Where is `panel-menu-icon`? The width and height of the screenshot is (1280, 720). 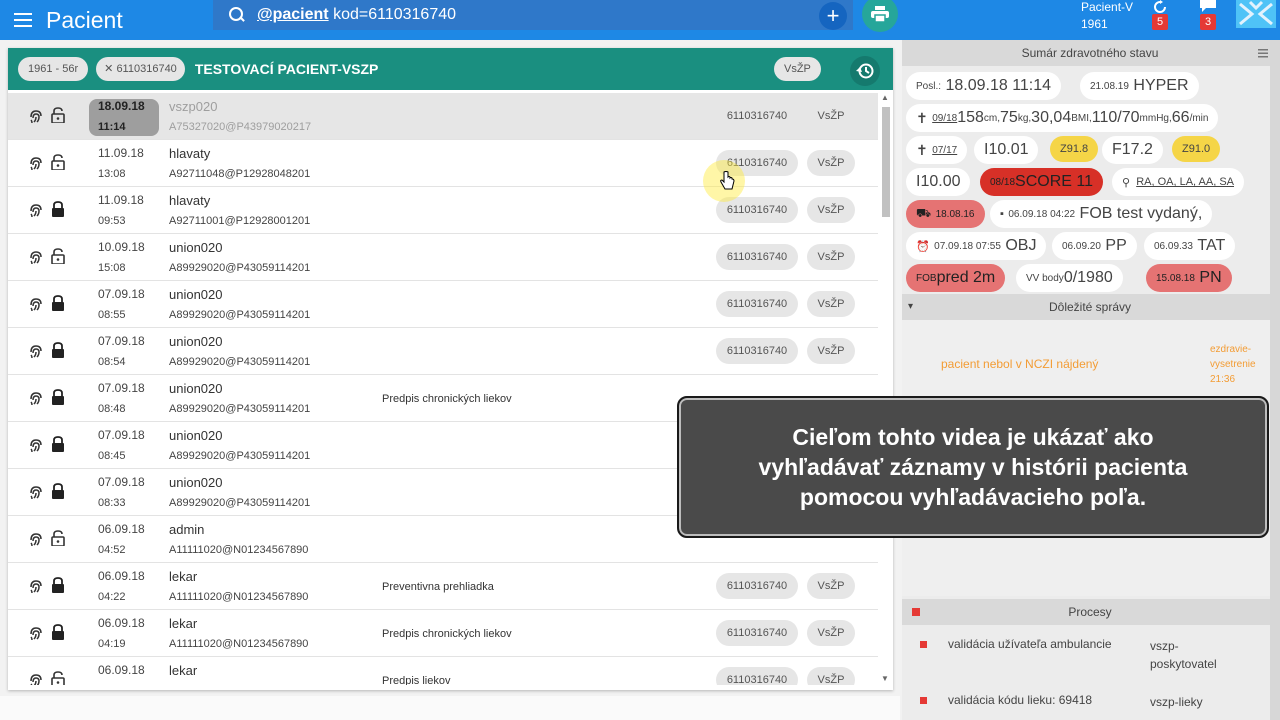
panel-menu-icon is located at coordinates (1263, 51).